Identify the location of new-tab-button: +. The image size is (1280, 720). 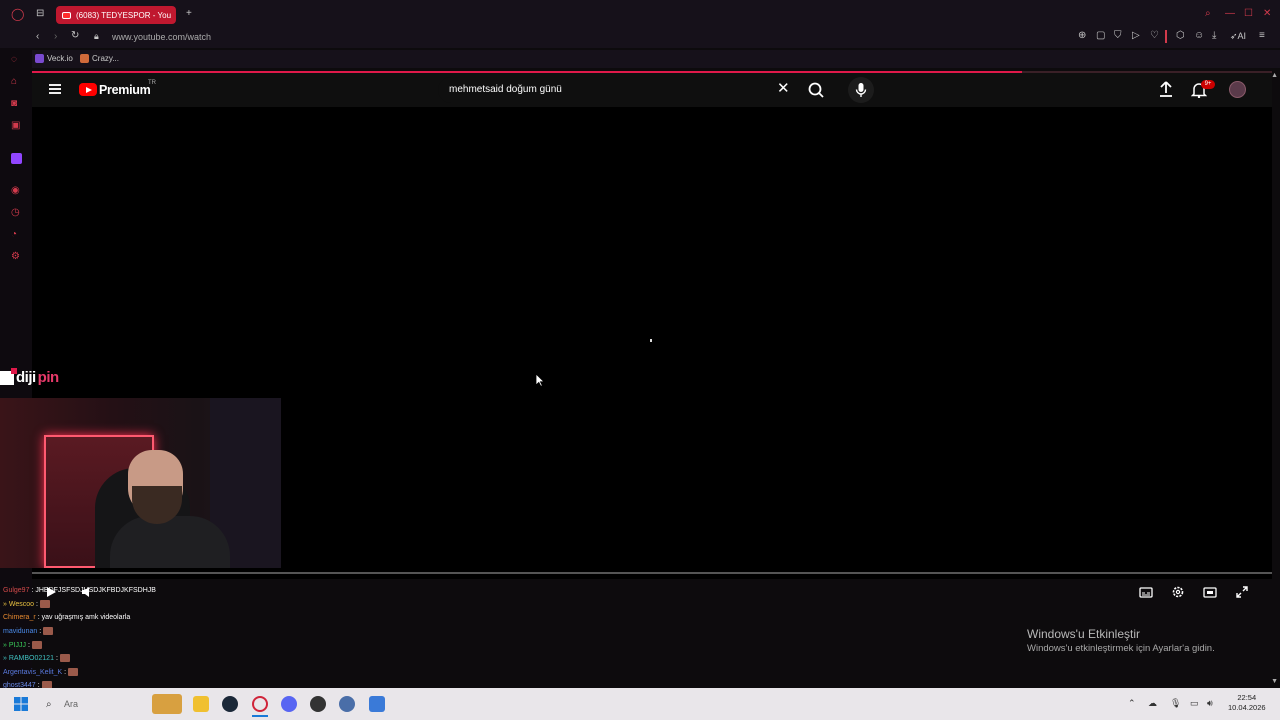
(189, 14).